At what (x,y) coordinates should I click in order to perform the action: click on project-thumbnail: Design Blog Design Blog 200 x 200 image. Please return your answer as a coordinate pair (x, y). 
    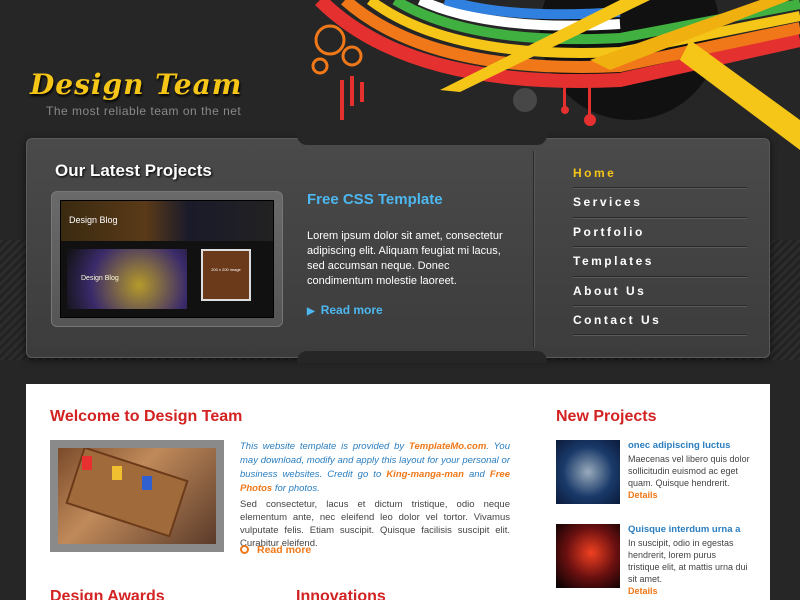
    Looking at the image, I should click on (167, 259).